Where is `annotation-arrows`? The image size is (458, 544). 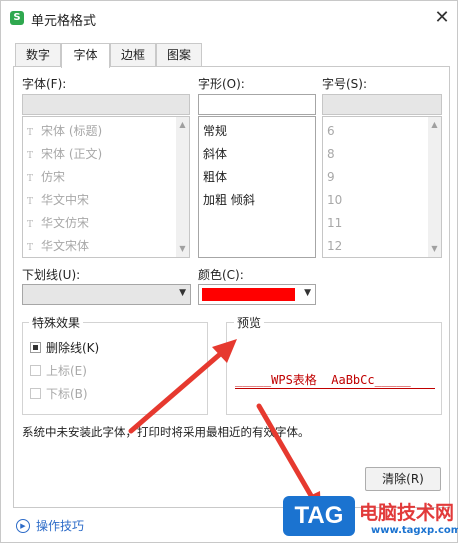
annotation-arrows is located at coordinates (224, 426).